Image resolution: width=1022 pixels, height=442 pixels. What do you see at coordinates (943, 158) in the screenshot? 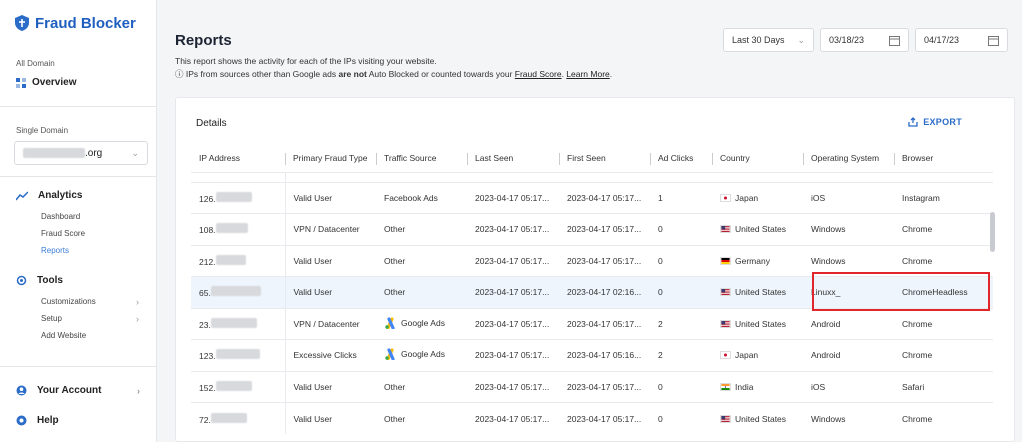
I see `col-browser: Browser` at bounding box center [943, 158].